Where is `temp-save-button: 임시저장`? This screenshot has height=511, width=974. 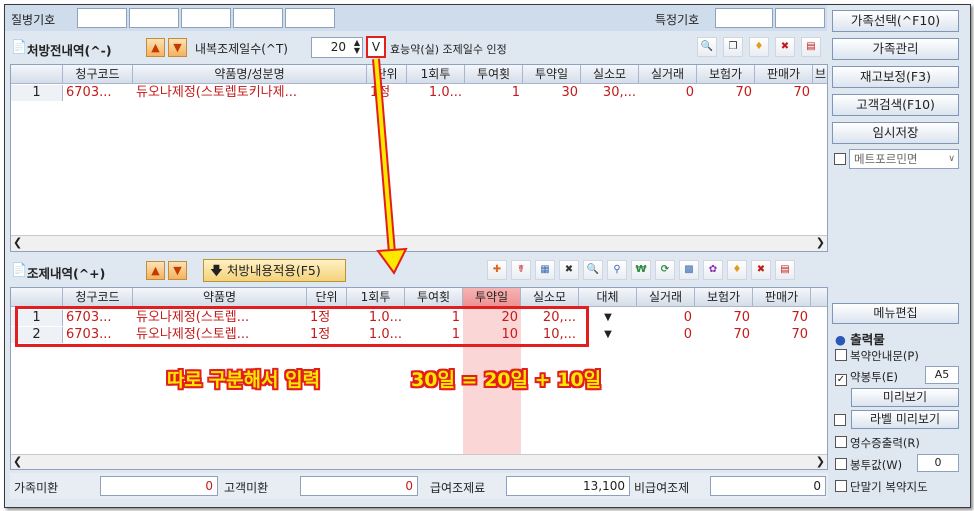 temp-save-button: 임시저장 is located at coordinates (895, 133).